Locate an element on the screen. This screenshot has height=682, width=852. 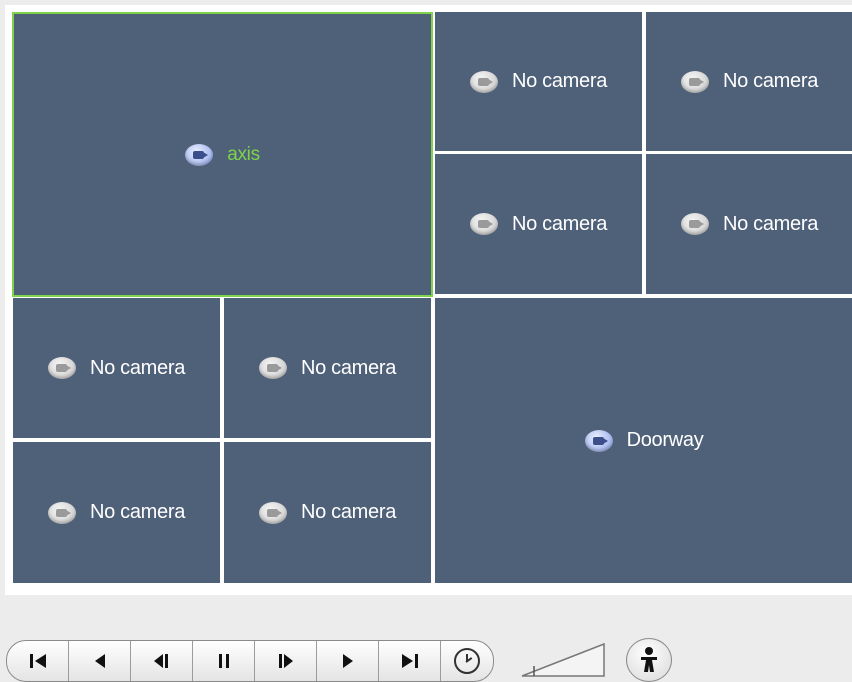
pause-button is located at coordinates (224, 661).